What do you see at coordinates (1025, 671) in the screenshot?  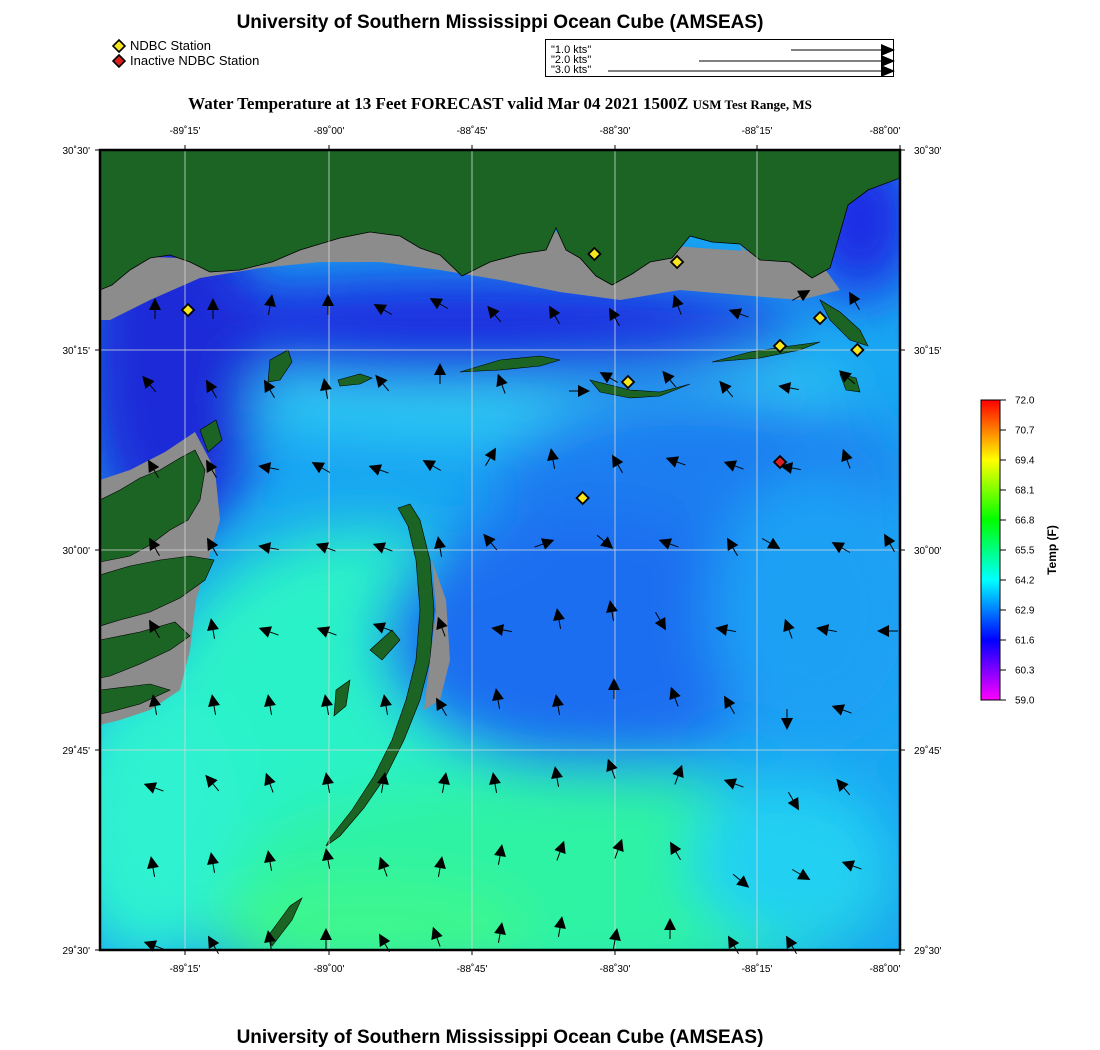 I see `colorbar-tick-label: 60.3` at bounding box center [1025, 671].